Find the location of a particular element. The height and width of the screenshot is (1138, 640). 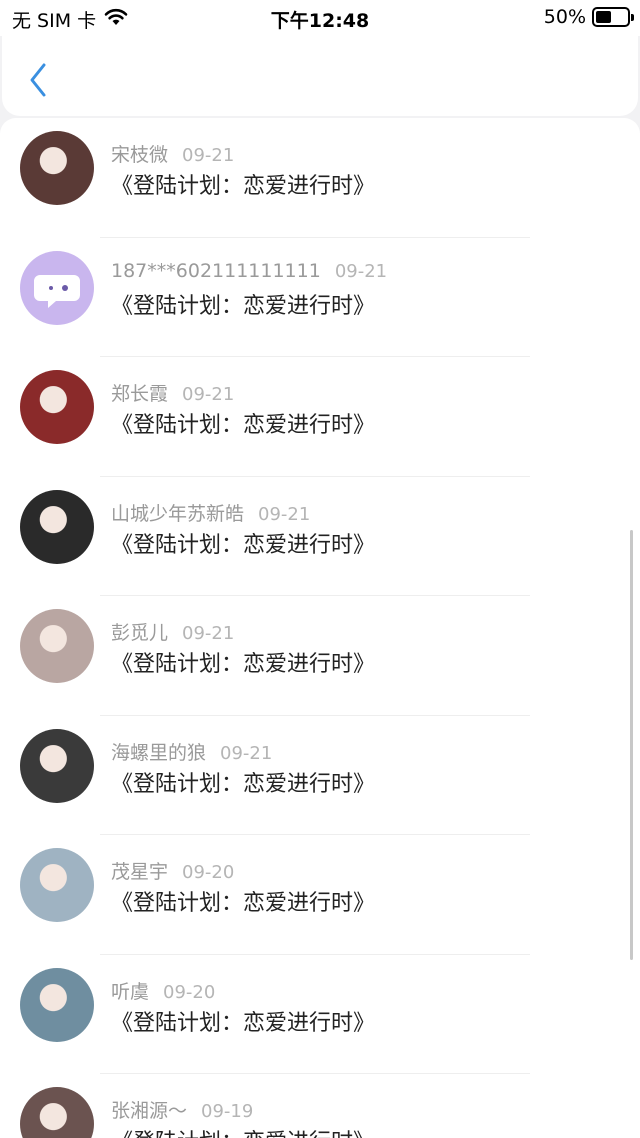

name-line: 海螺里的狼 09-21 is located at coordinates (191, 751).